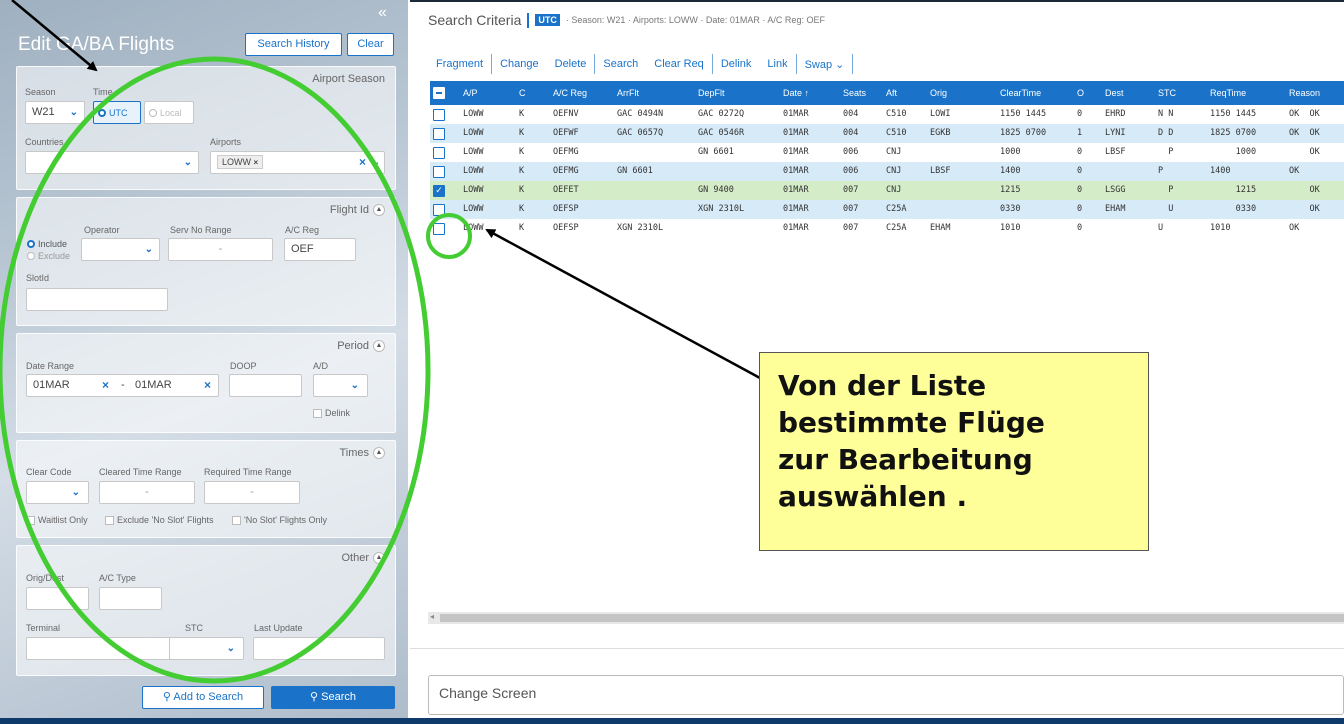 This screenshot has height=724, width=1344. I want to click on serv-no-label: Serv No Range, so click(201, 230).